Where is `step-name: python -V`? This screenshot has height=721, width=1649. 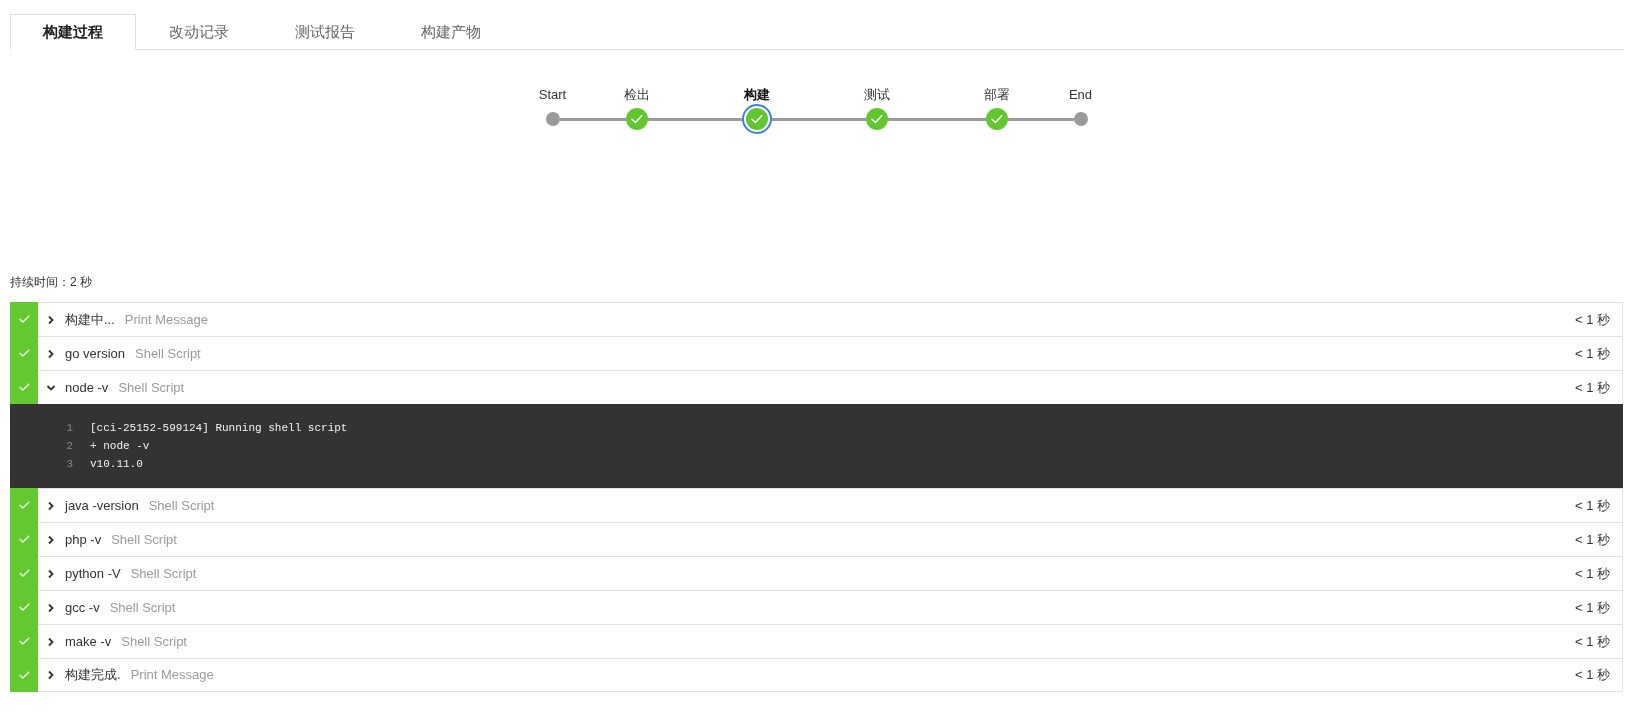 step-name: python -V is located at coordinates (93, 573).